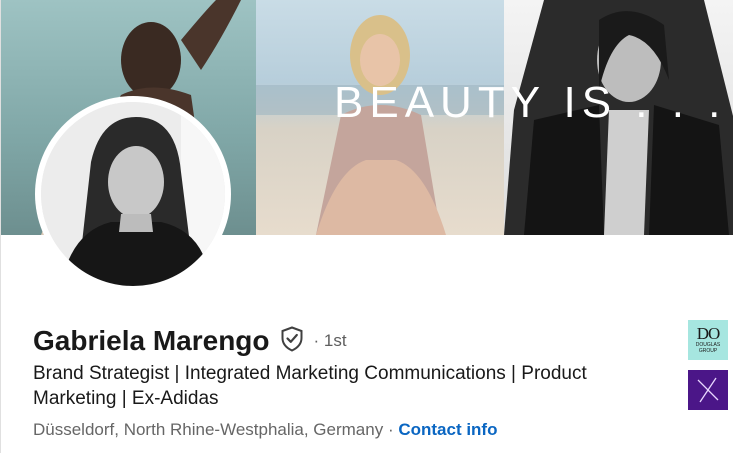 The image size is (733, 453). Describe the element at coordinates (447, 429) in the screenshot. I see `contact-info-link: Contact info` at that location.